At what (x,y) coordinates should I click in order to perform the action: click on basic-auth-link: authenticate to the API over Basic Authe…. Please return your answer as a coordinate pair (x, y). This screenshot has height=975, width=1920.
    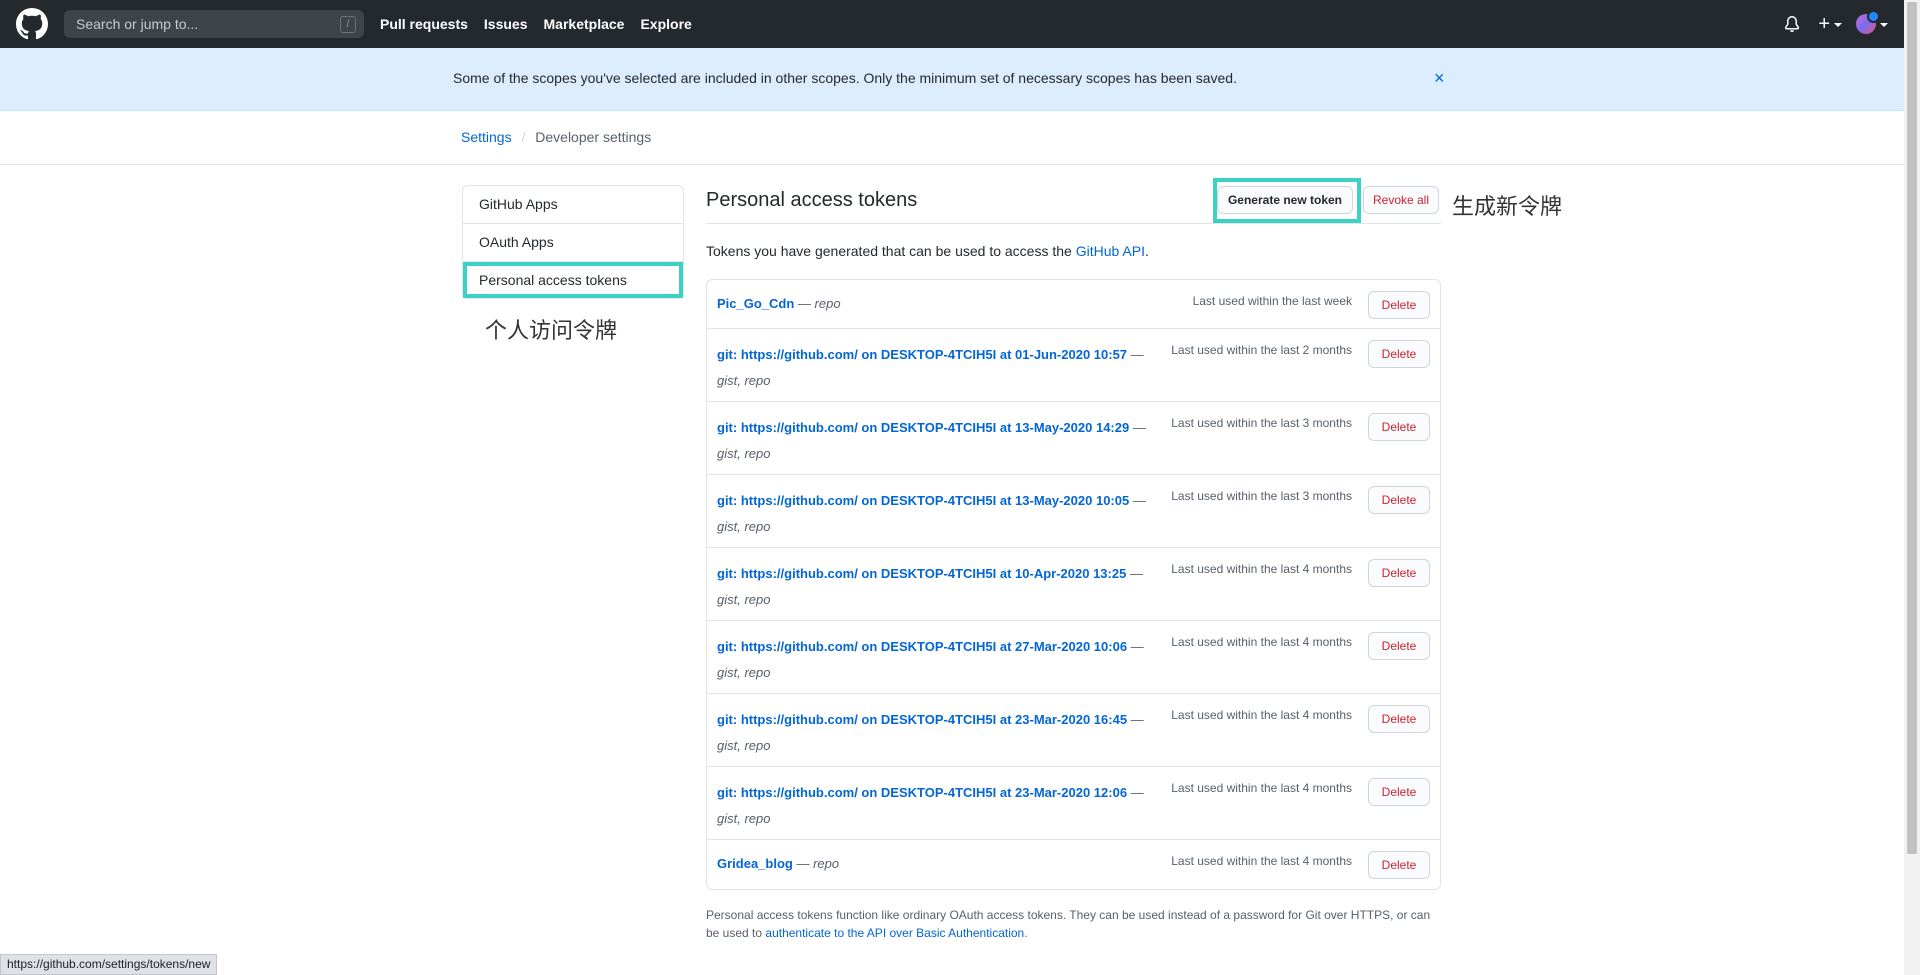
    Looking at the image, I should click on (894, 933).